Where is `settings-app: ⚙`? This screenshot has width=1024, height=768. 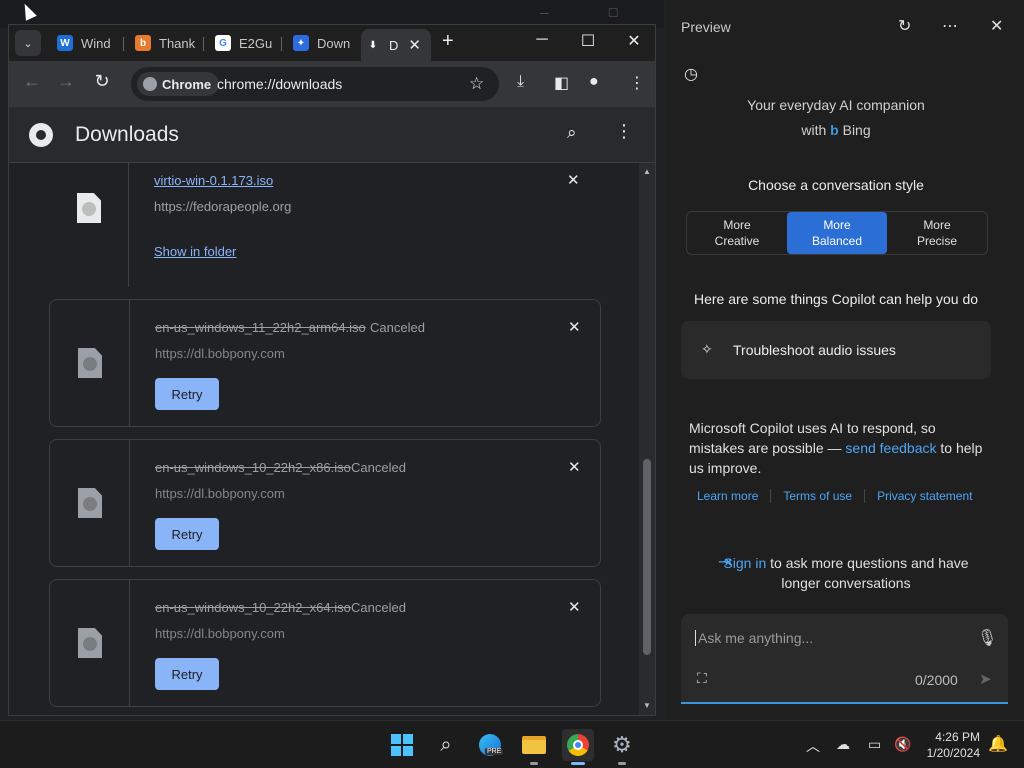
settings-app: ⚙ is located at coordinates (622, 747).